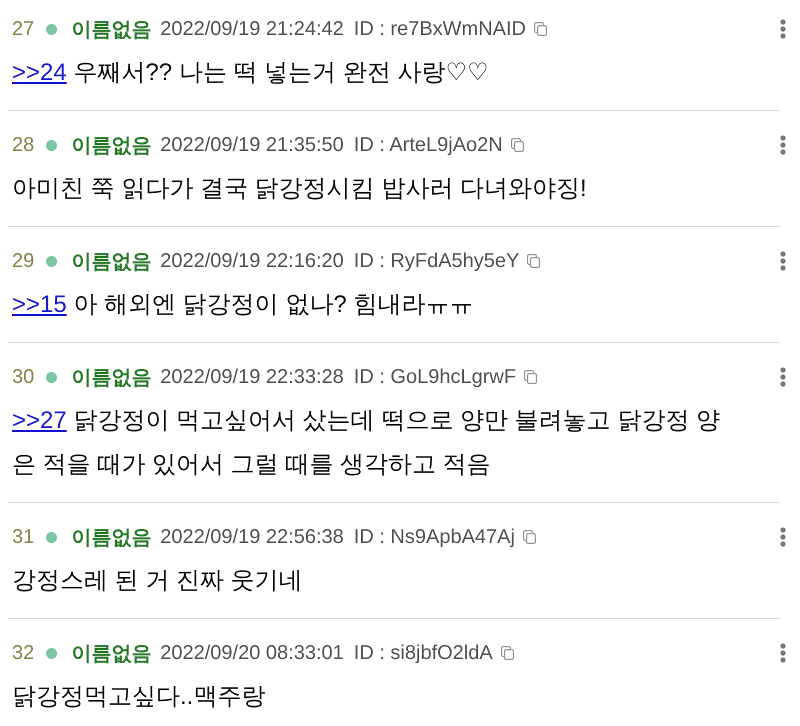 This screenshot has width=800, height=726. I want to click on post-body: >>24 우째서?? 나는 떡 넣는거 완전 사랑♡♡, so click(251, 73).